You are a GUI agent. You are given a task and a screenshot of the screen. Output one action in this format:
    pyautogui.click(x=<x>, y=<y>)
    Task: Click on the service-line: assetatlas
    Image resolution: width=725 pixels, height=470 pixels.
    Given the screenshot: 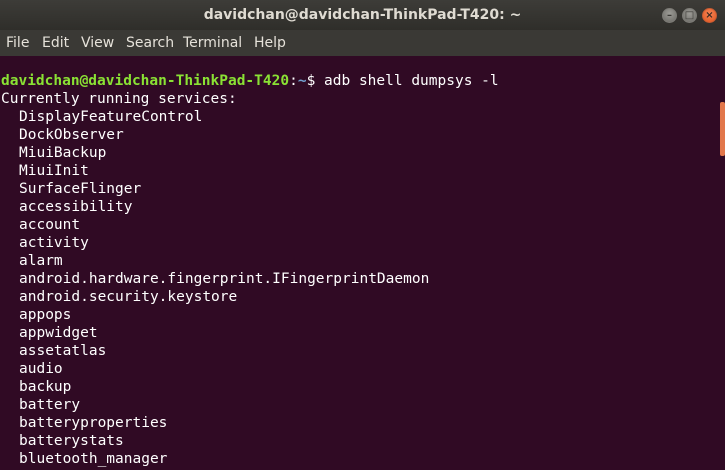 What is the action you would take?
    pyautogui.click(x=63, y=351)
    